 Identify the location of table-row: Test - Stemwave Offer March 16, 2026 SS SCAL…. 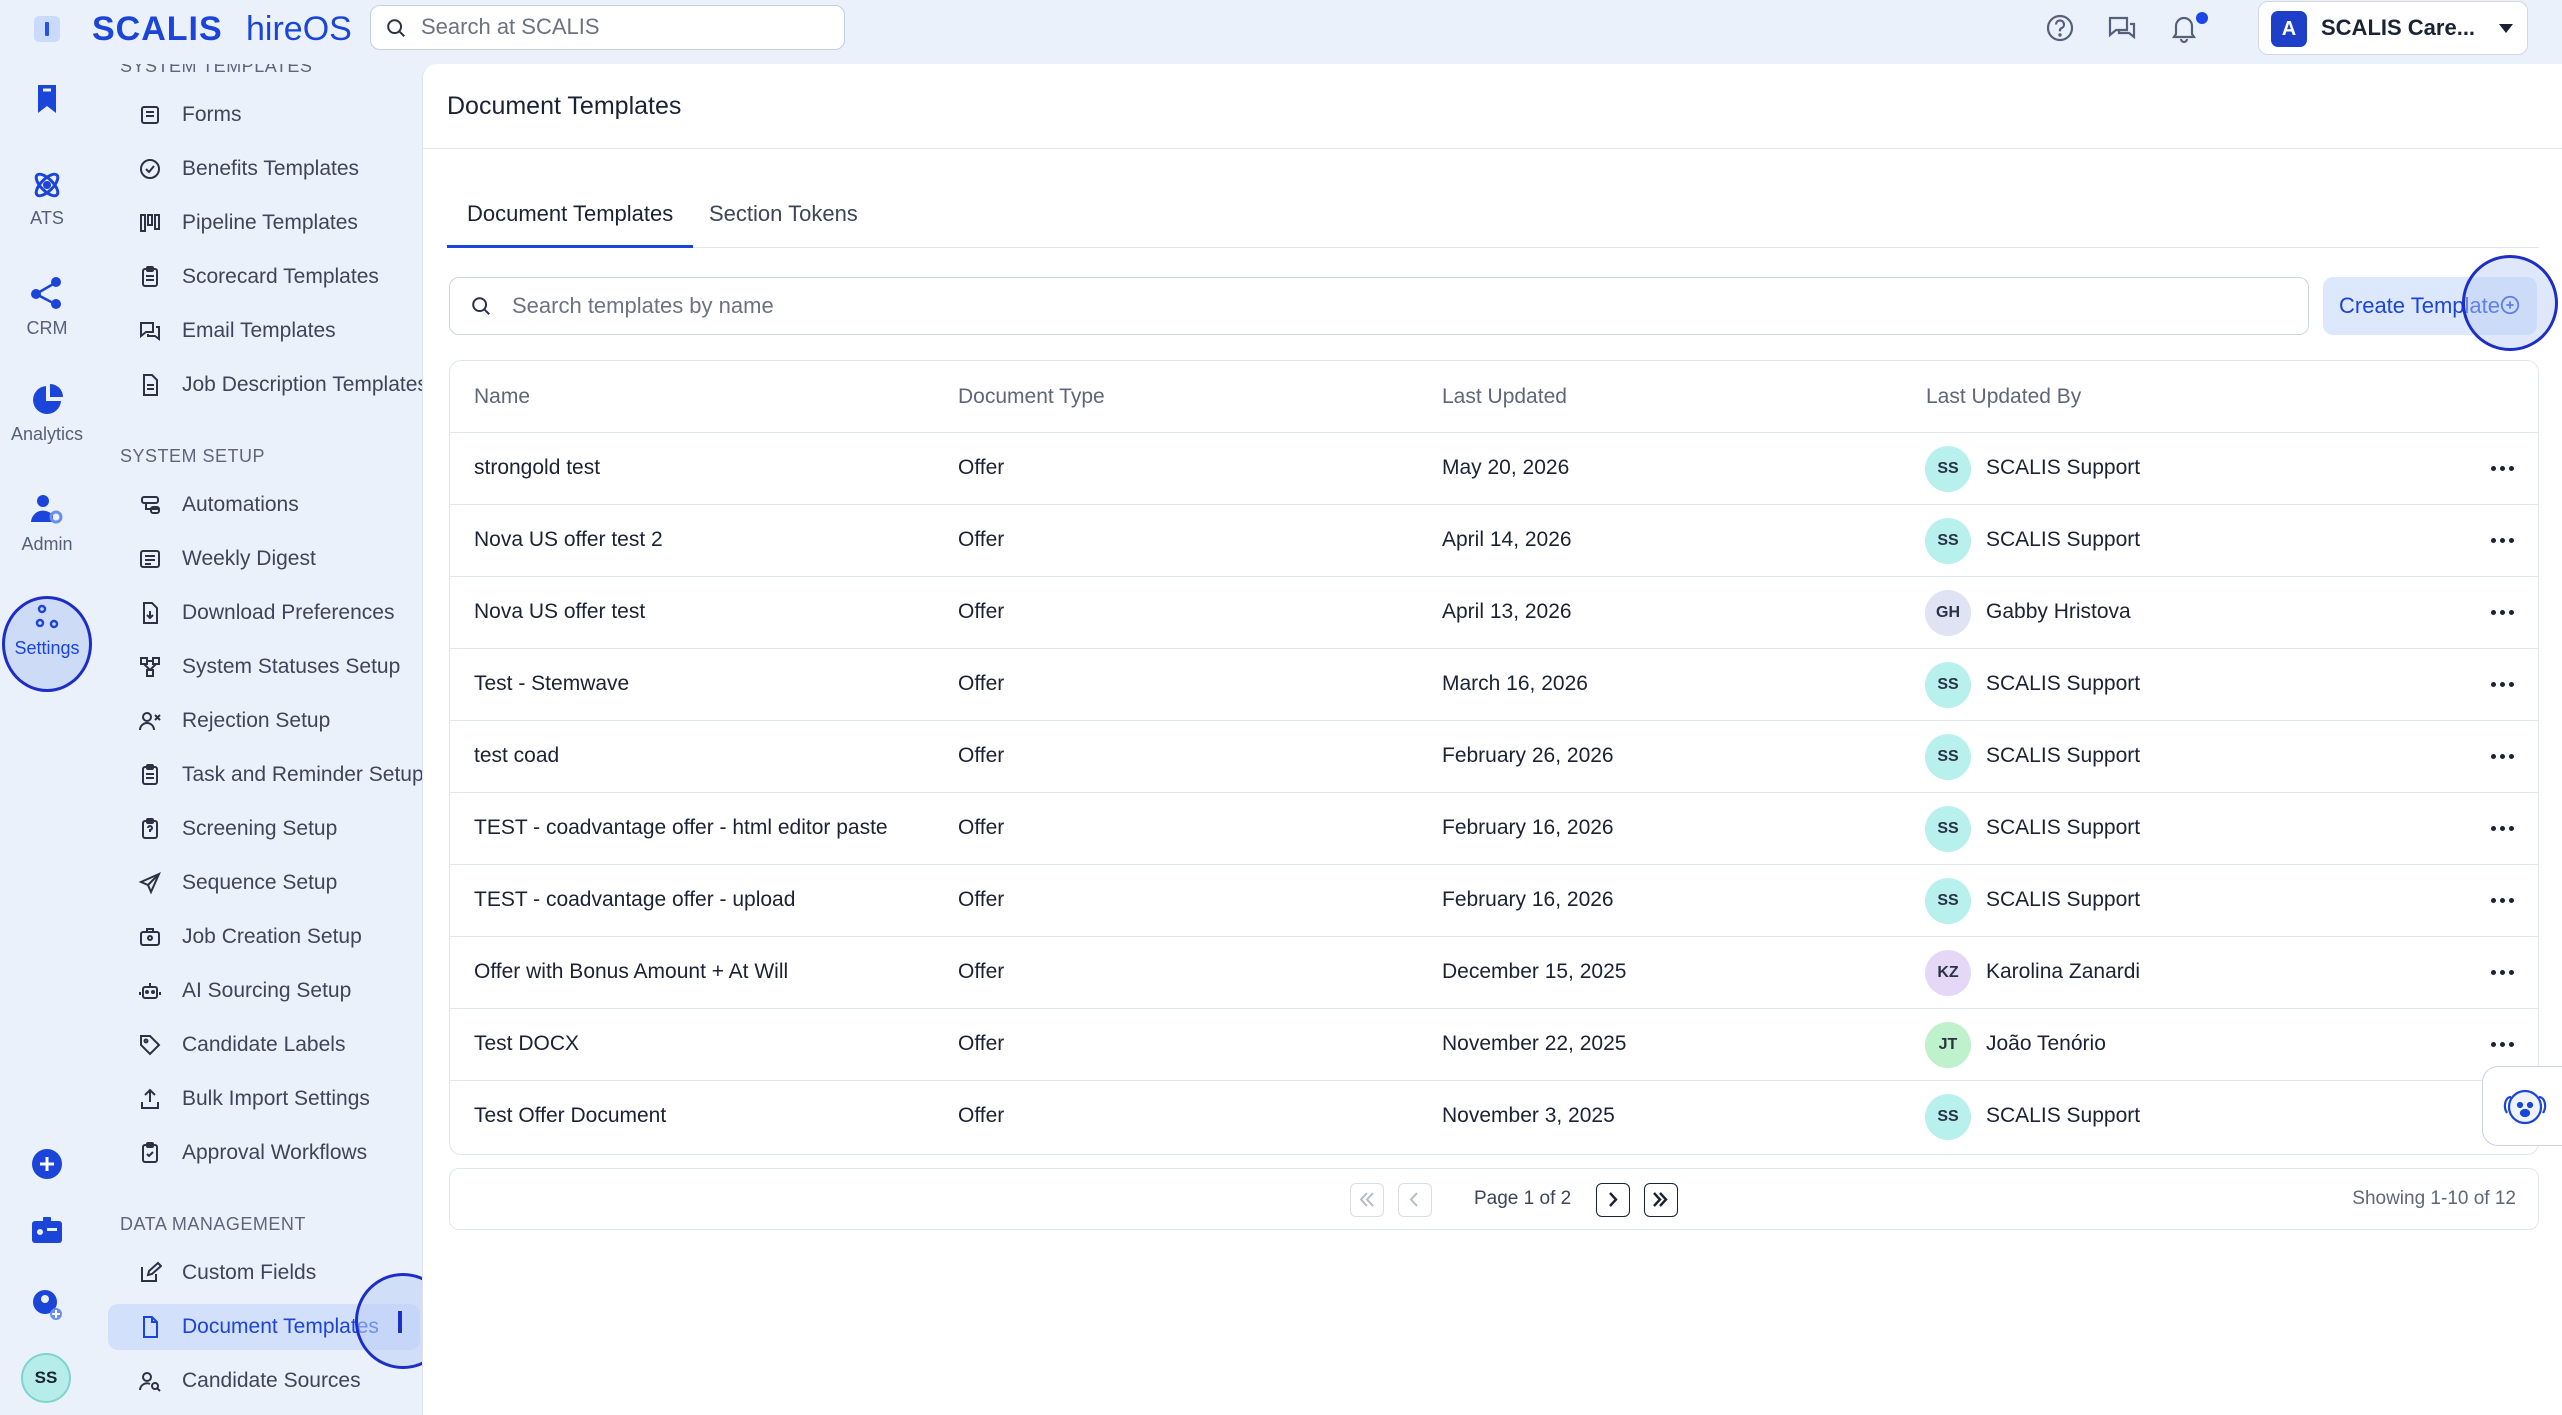
(1494, 685).